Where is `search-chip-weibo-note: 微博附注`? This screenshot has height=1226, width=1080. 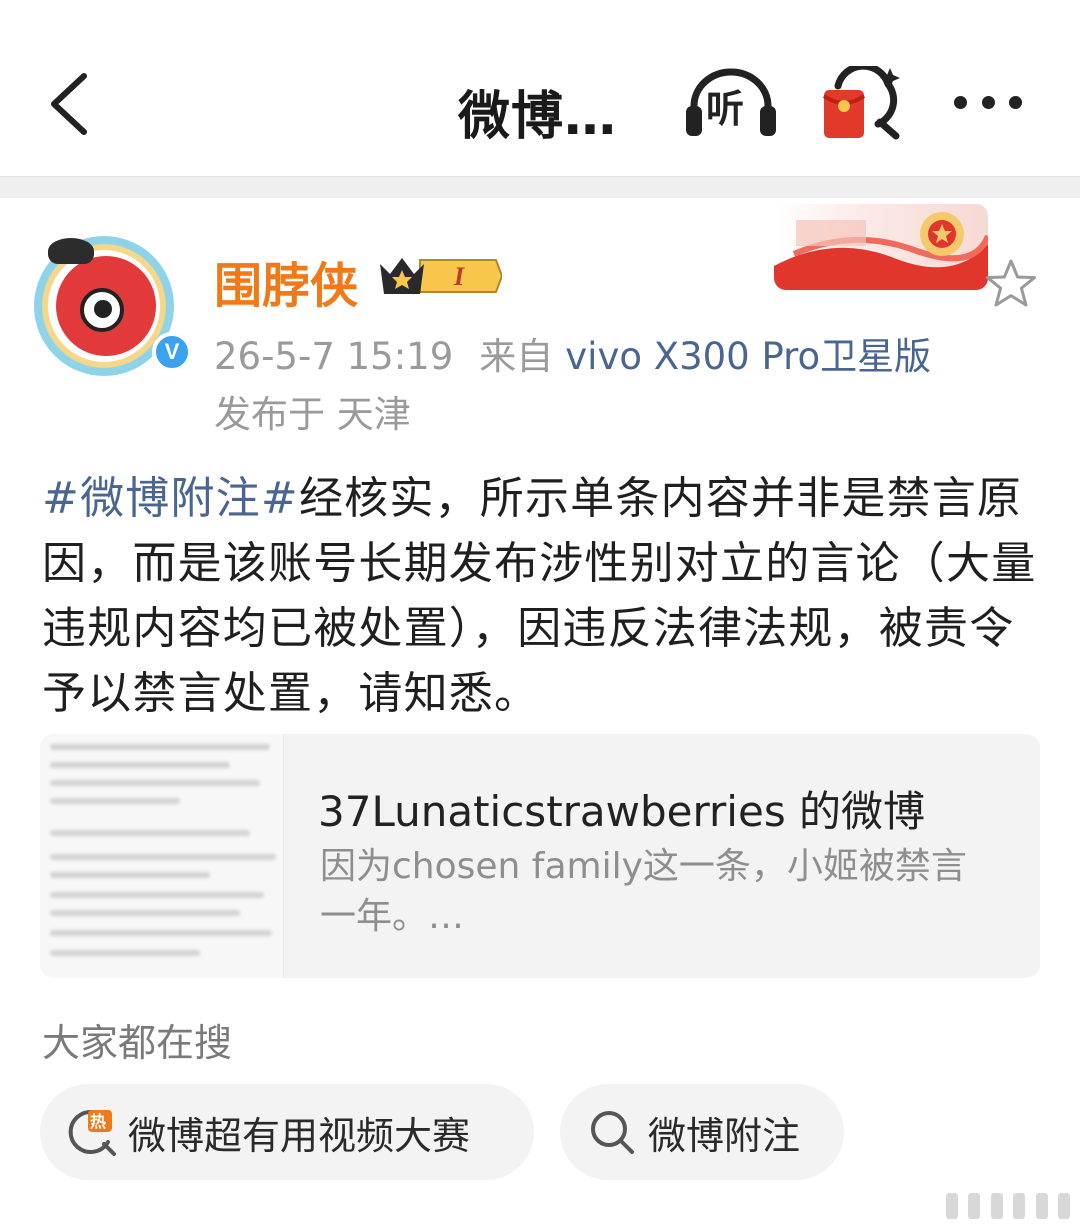
search-chip-weibo-note: 微博附注 is located at coordinates (702, 1132).